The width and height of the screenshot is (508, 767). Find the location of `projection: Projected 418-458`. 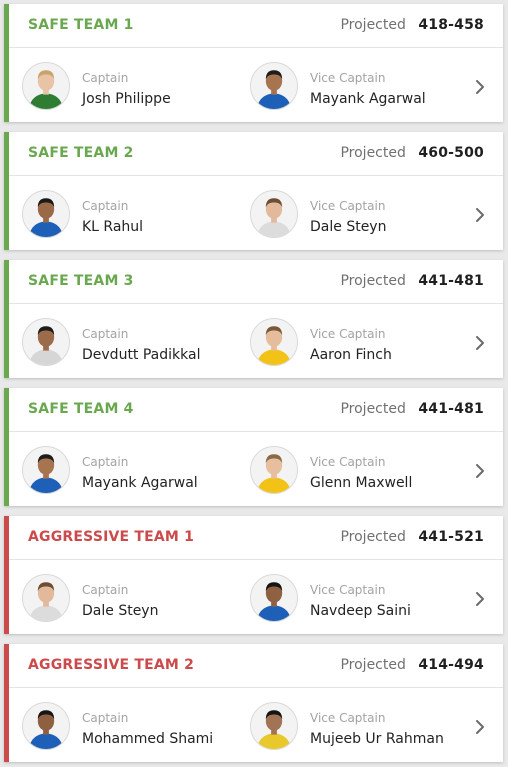

projection: Projected 418-458 is located at coordinates (412, 25).